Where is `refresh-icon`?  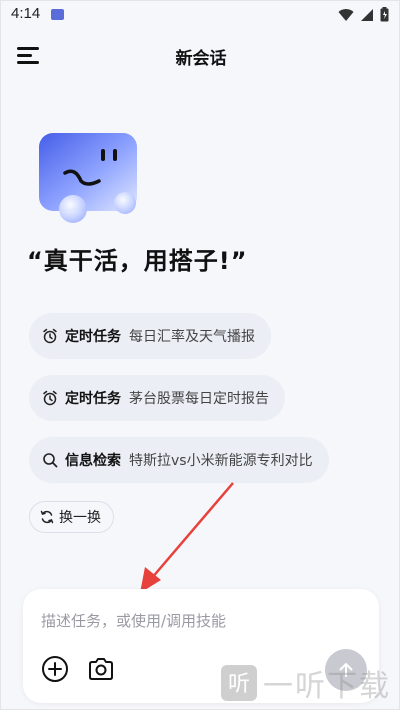
refresh-icon is located at coordinates (47, 517).